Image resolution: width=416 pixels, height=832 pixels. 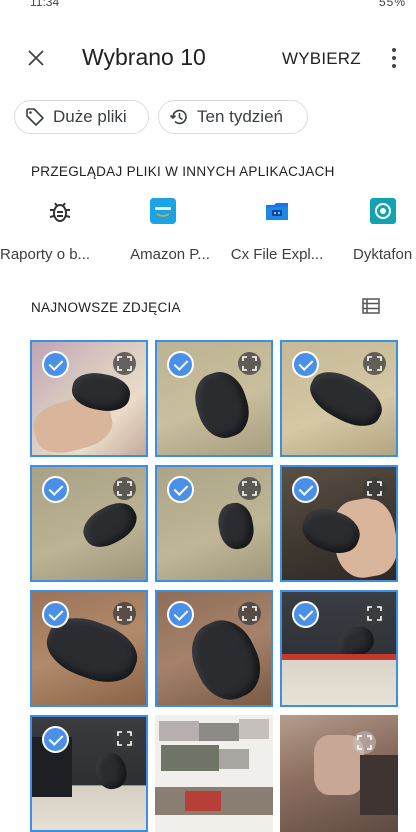 What do you see at coordinates (383, 254) in the screenshot?
I see `app-recorder-label: Dyktafon` at bounding box center [383, 254].